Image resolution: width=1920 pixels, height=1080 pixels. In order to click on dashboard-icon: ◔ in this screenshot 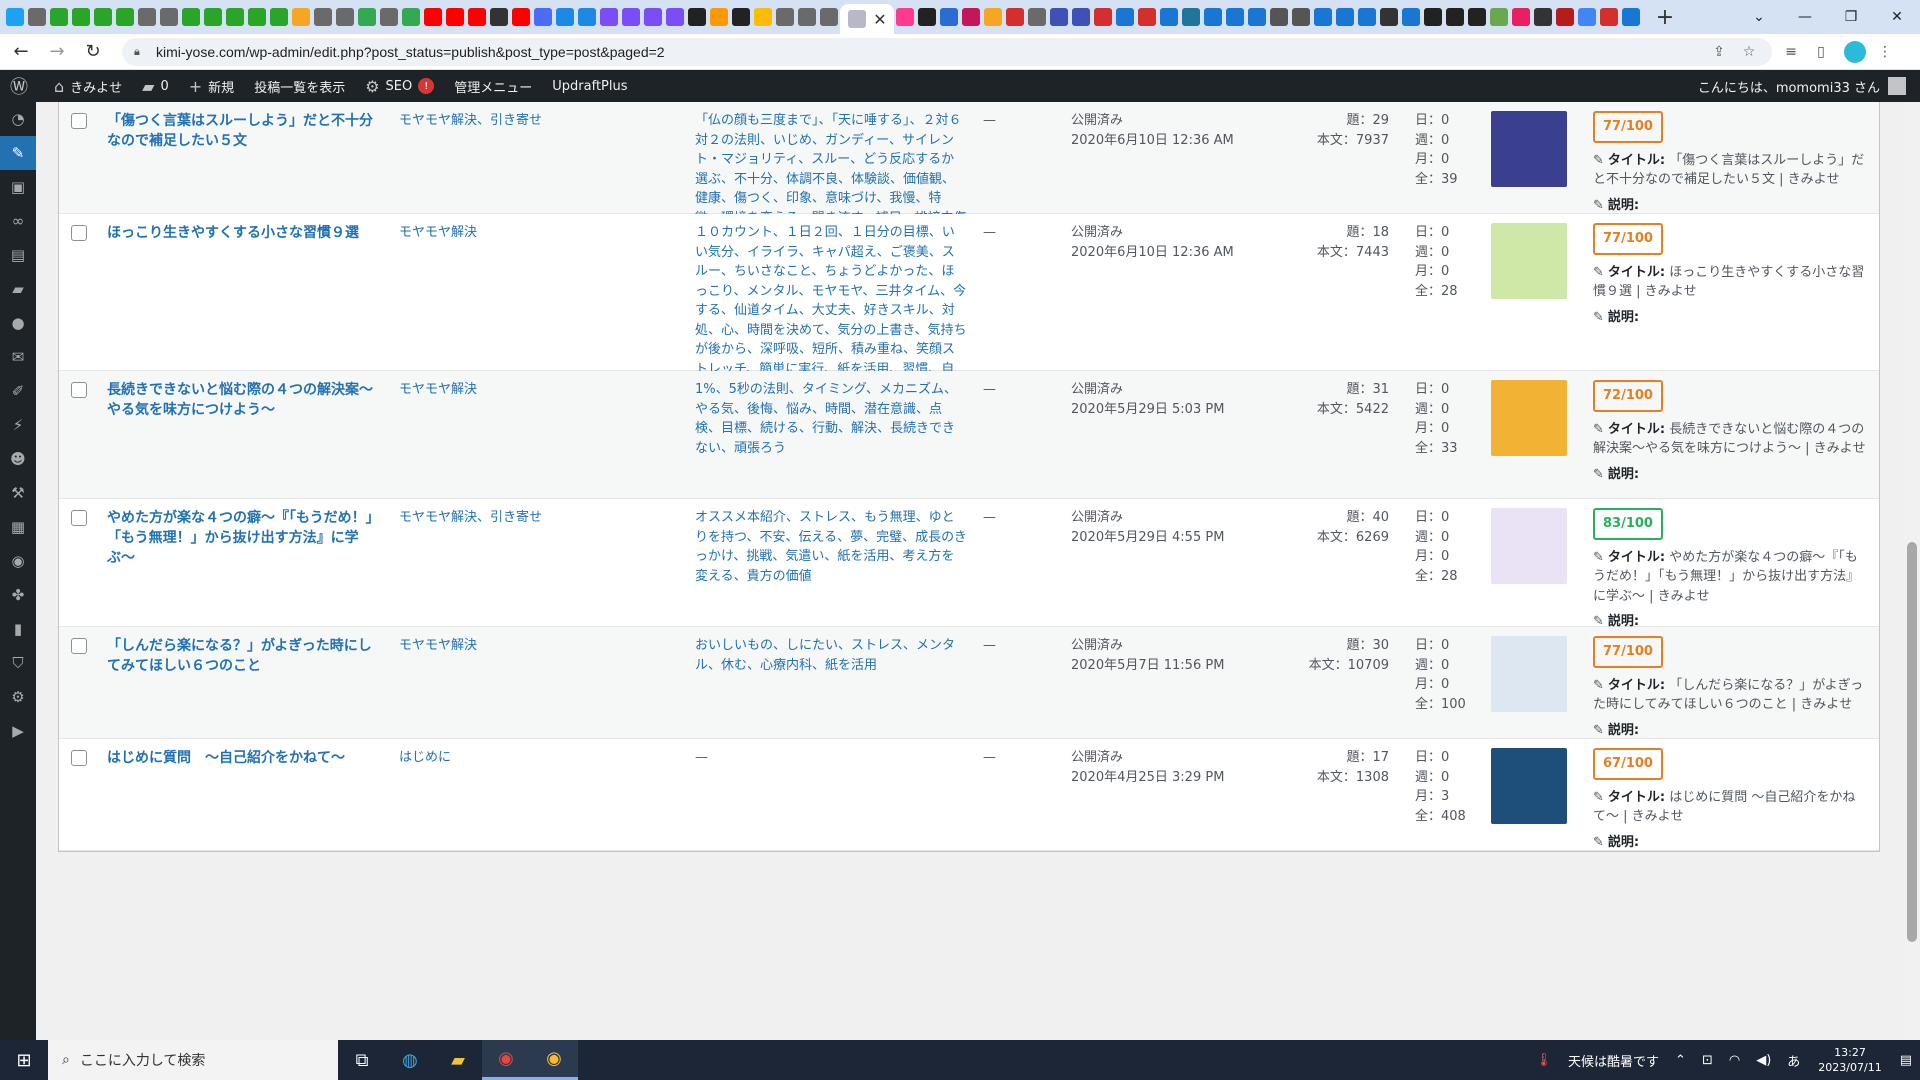, I will do `click(18, 119)`.